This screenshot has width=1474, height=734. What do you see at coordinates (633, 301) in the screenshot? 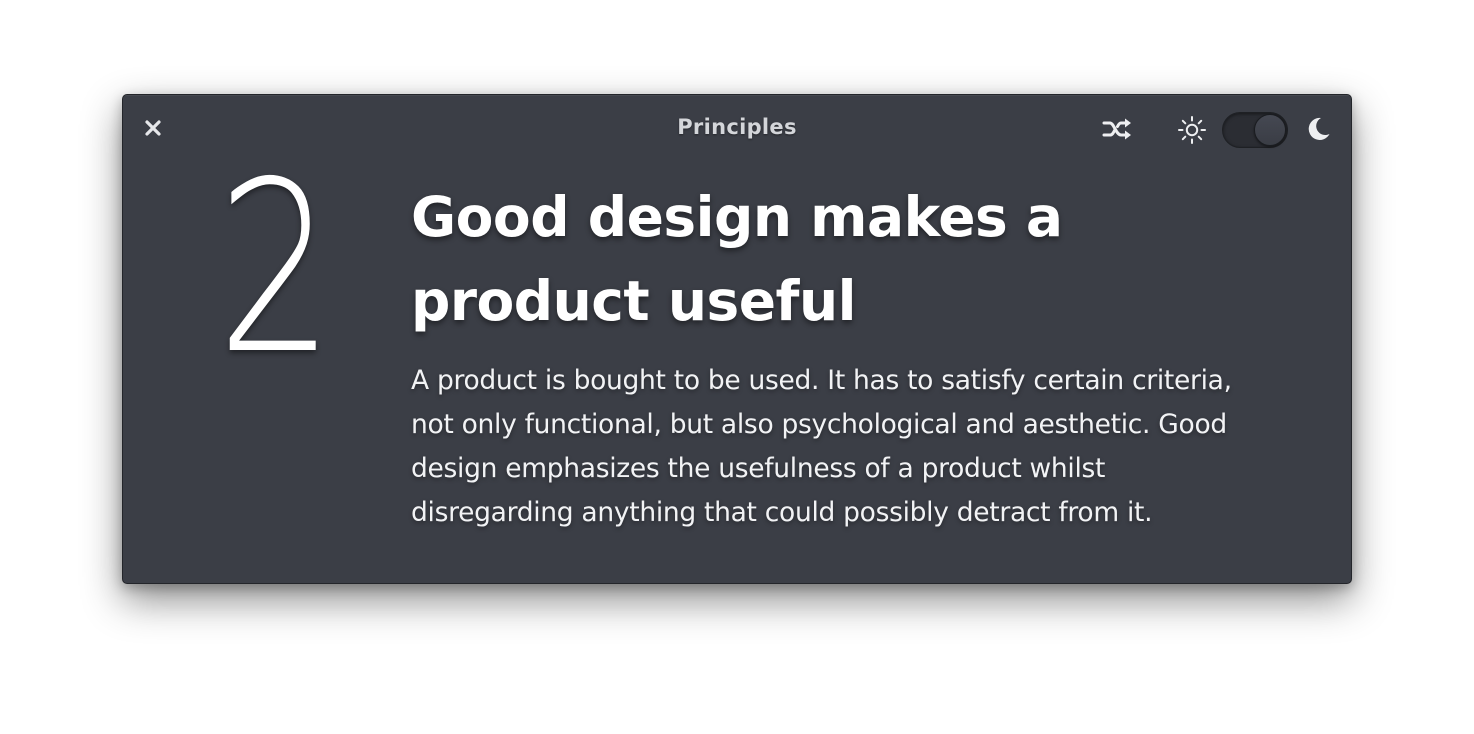
I see `heading-line-2: product useful` at bounding box center [633, 301].